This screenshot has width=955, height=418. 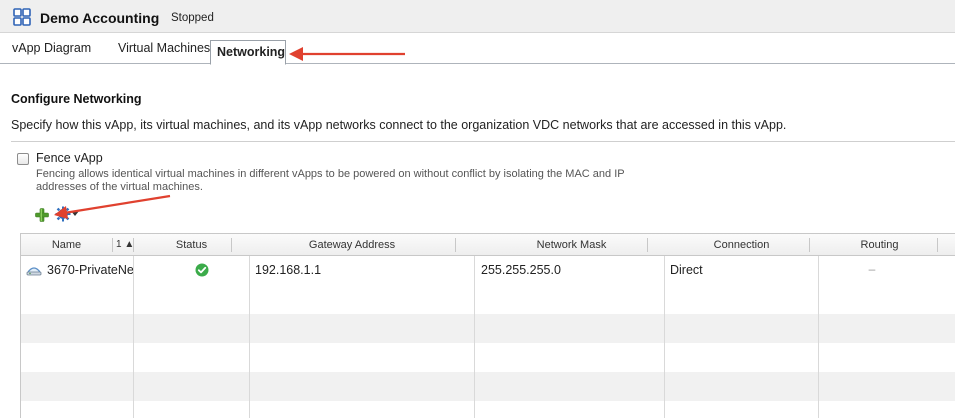 What do you see at coordinates (741, 245) in the screenshot?
I see `column-header-connection: Connection` at bounding box center [741, 245].